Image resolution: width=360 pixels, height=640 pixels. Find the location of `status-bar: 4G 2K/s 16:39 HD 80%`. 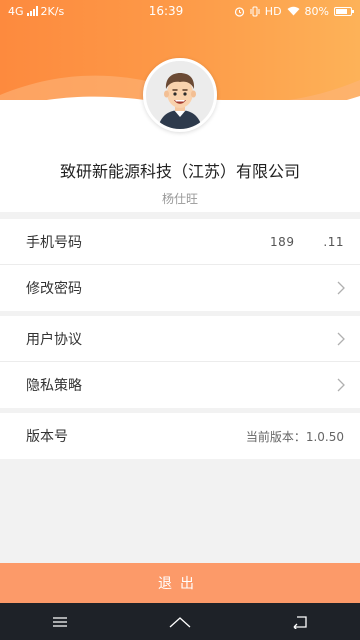

status-bar: 4G 2K/s 16:39 HD 80% is located at coordinates (180, 11).